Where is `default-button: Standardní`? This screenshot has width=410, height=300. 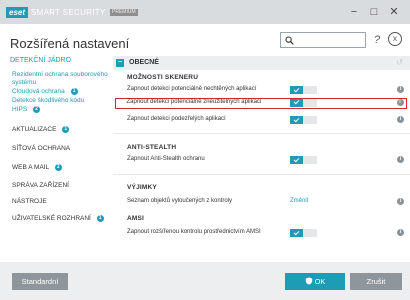 default-button: Standardní is located at coordinates (40, 281).